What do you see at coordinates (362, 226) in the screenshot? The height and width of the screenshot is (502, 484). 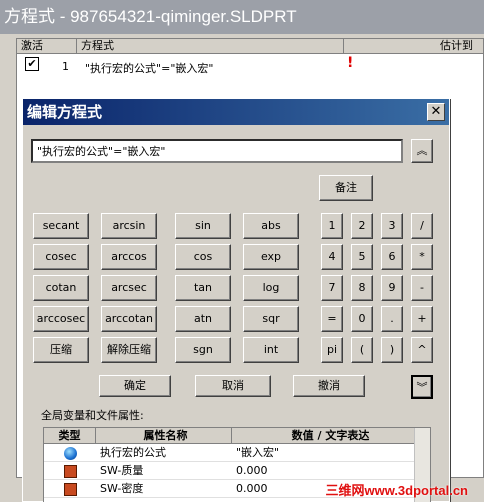 I see `number-key: 2` at bounding box center [362, 226].